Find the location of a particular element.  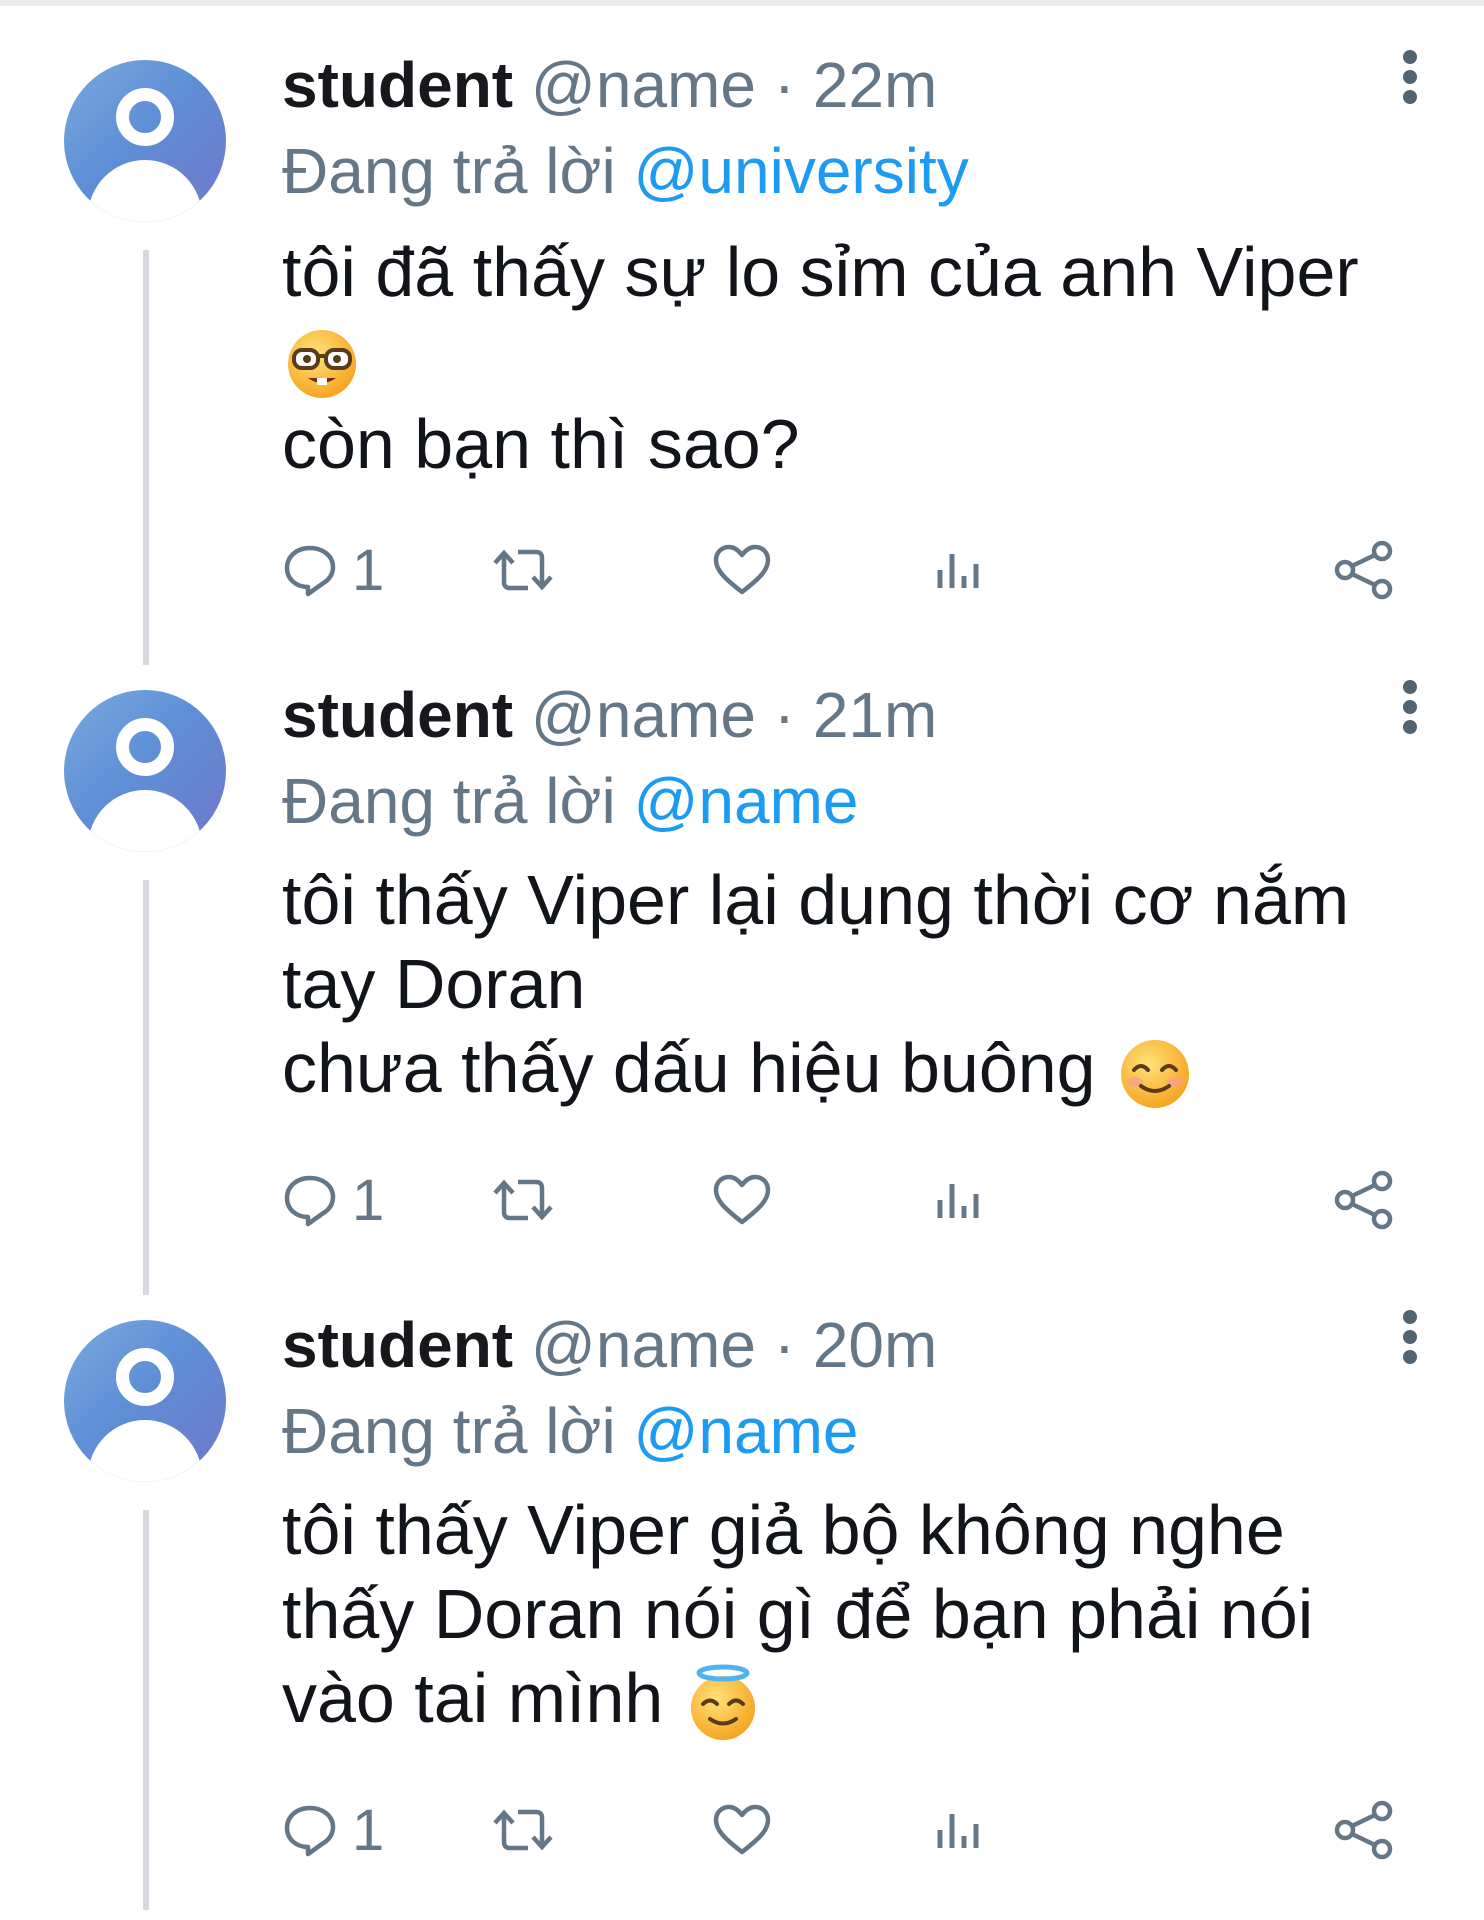

tweet-text-segment: vào tai mình is located at coordinates (473, 1698).